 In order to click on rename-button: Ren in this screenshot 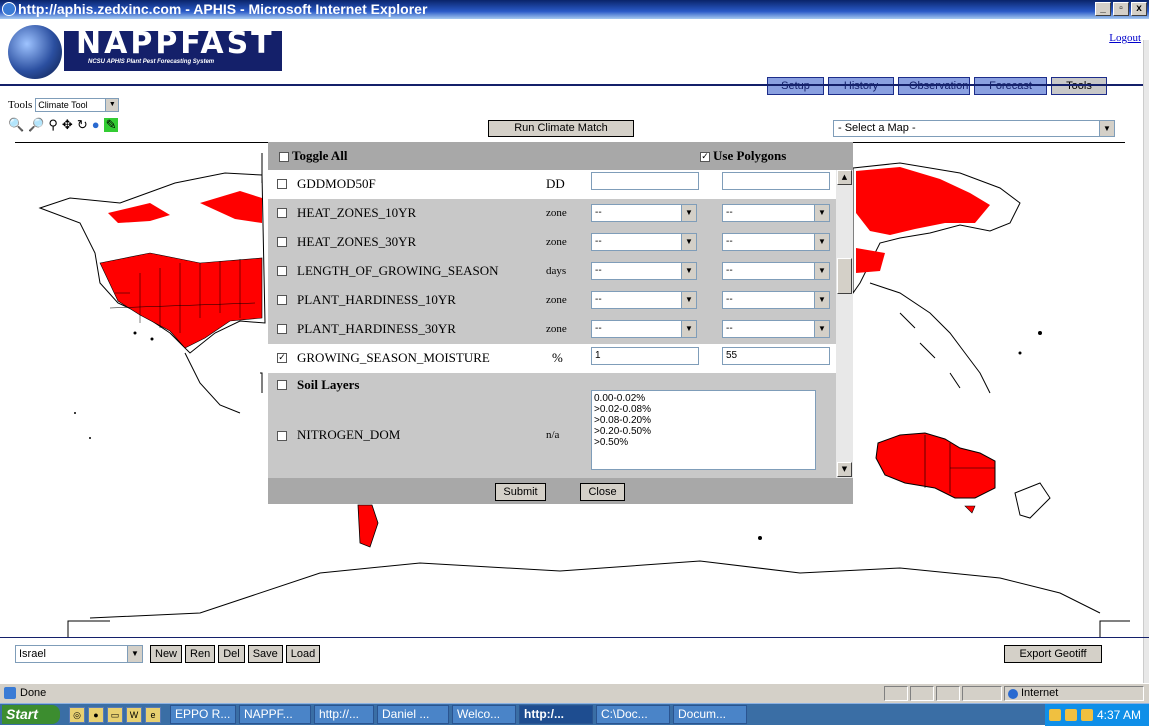, I will do `click(200, 654)`.